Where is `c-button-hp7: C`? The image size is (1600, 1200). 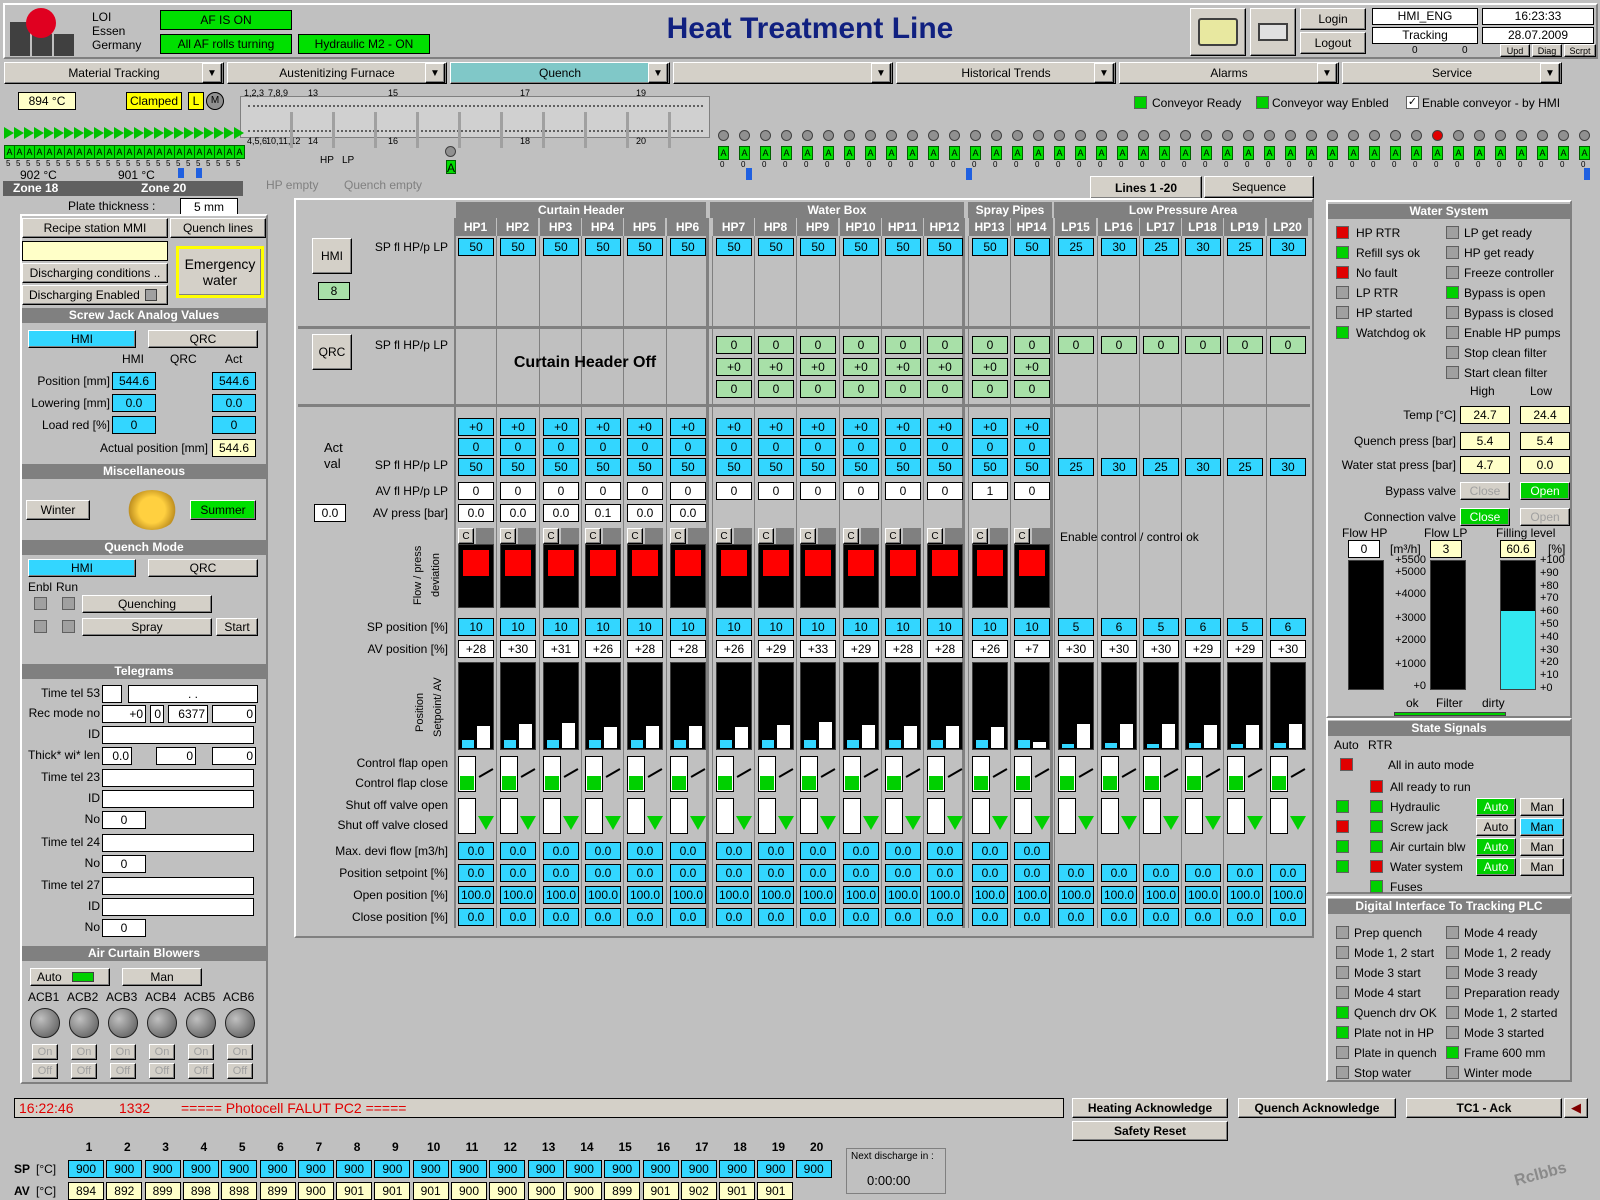
c-button-hp7: C is located at coordinates (724, 536).